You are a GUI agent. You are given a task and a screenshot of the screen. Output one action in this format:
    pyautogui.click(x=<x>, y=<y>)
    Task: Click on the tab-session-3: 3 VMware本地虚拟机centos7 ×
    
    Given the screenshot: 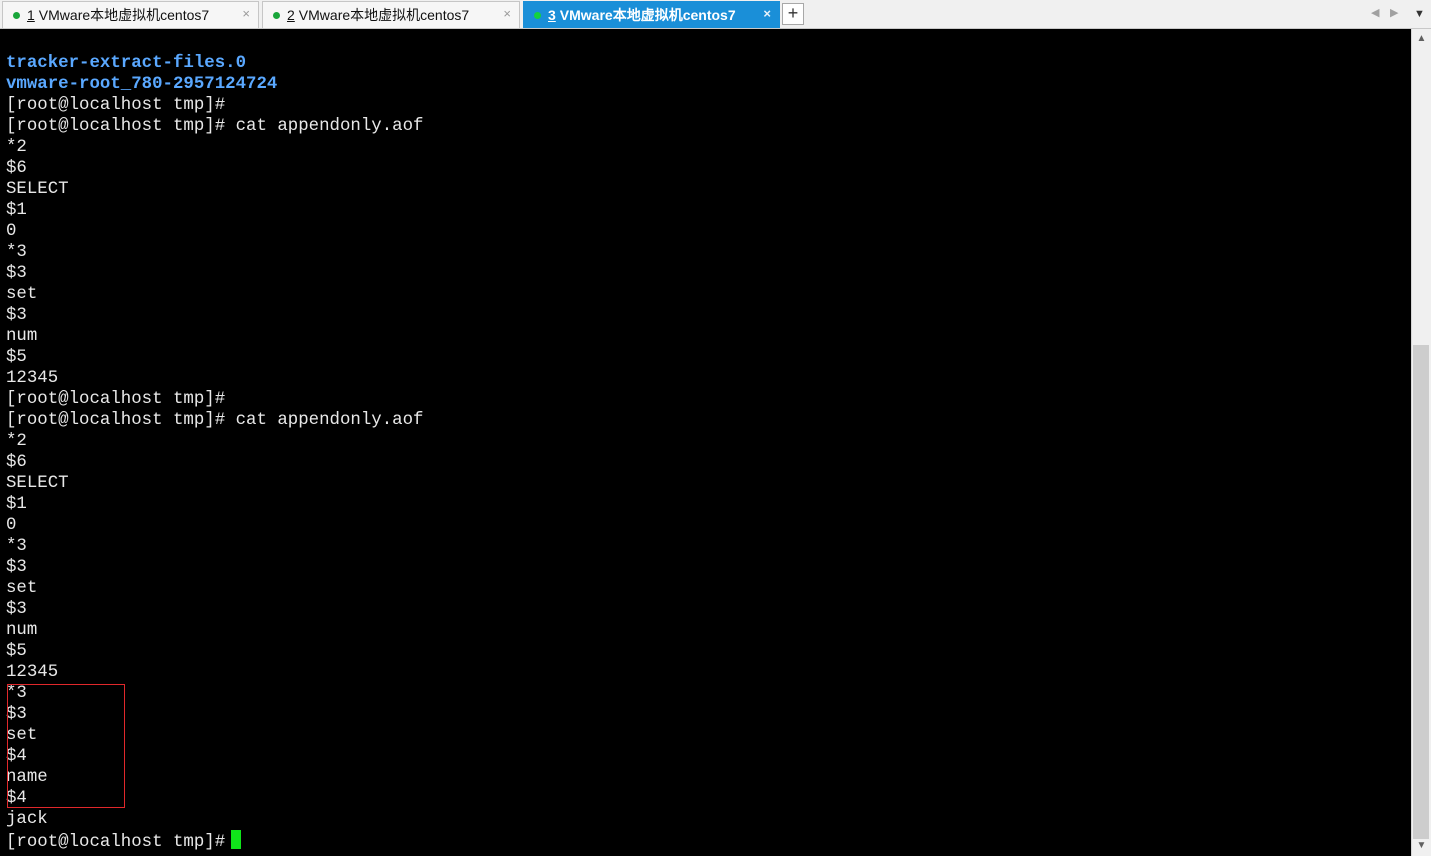 What is the action you would take?
    pyautogui.click(x=651, y=14)
    